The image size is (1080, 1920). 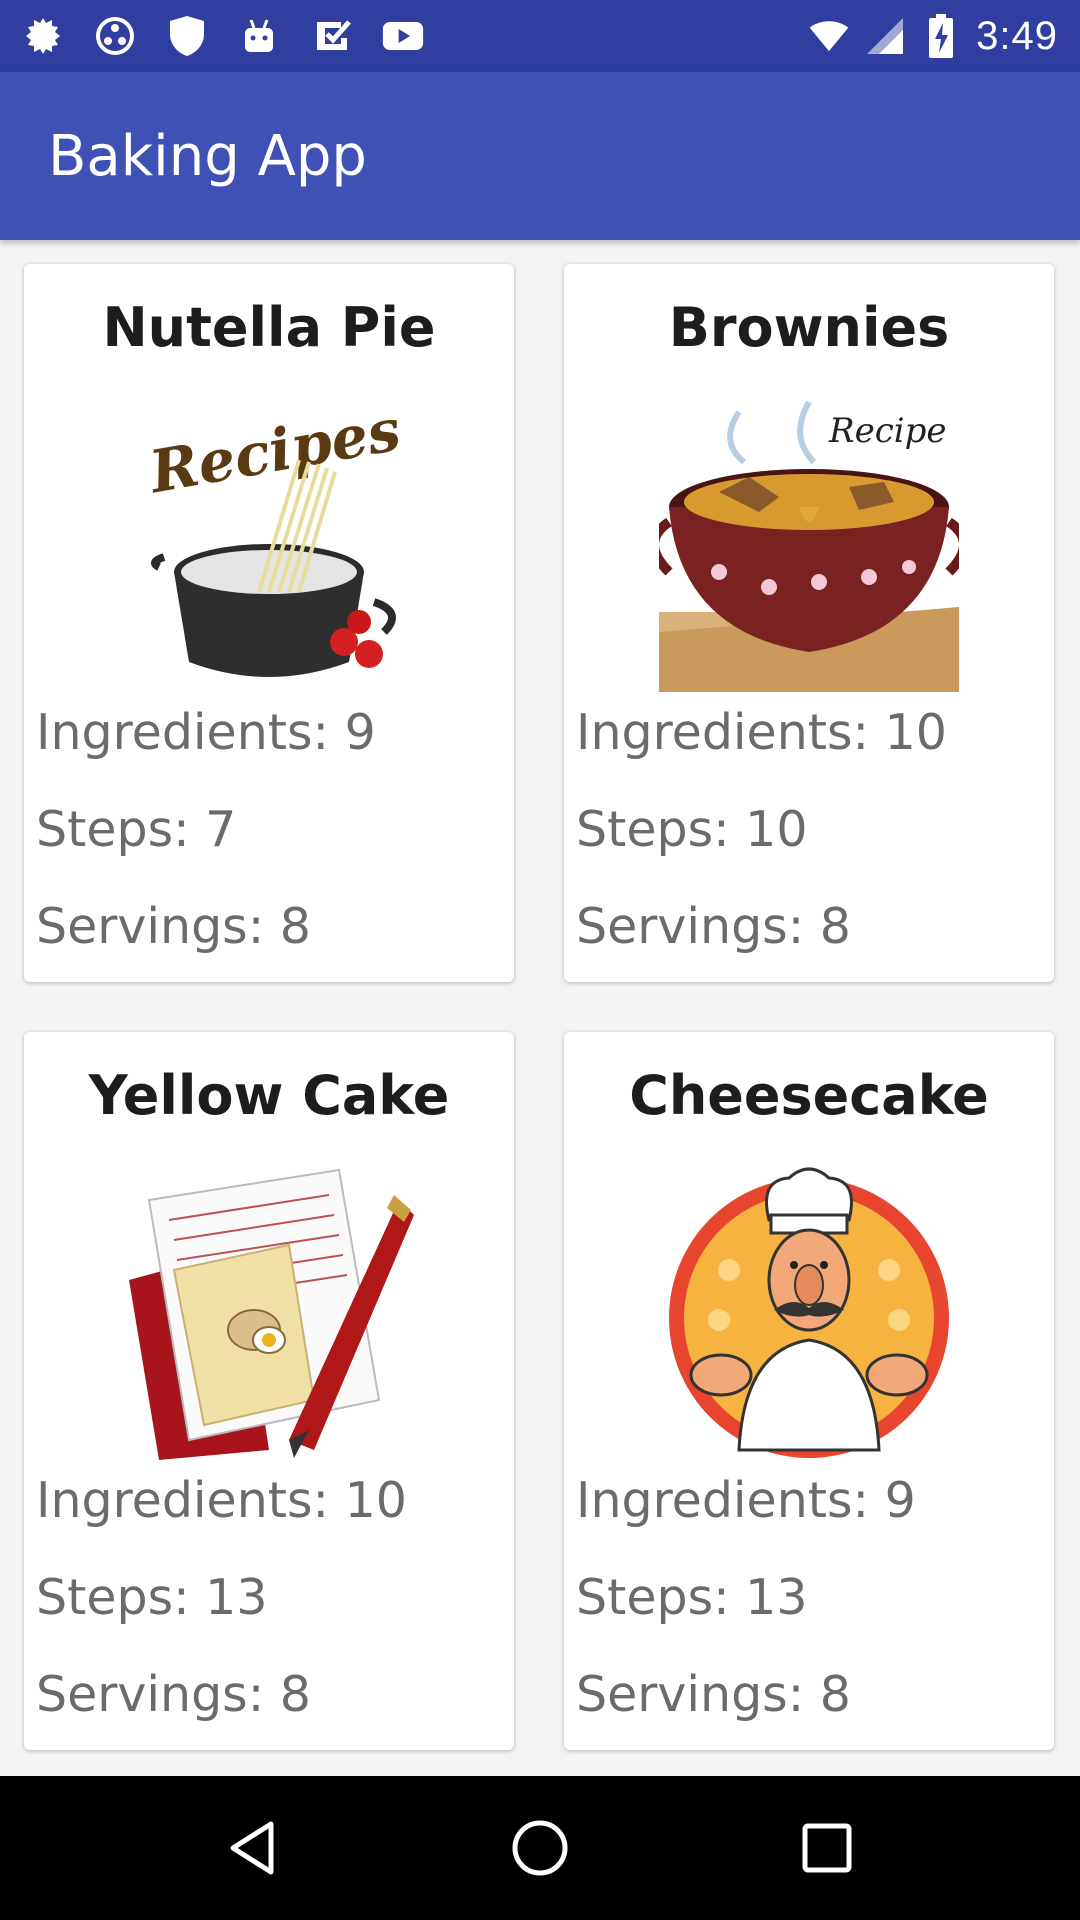 What do you see at coordinates (269, 327) in the screenshot?
I see `recipe-name: Nutella Pie` at bounding box center [269, 327].